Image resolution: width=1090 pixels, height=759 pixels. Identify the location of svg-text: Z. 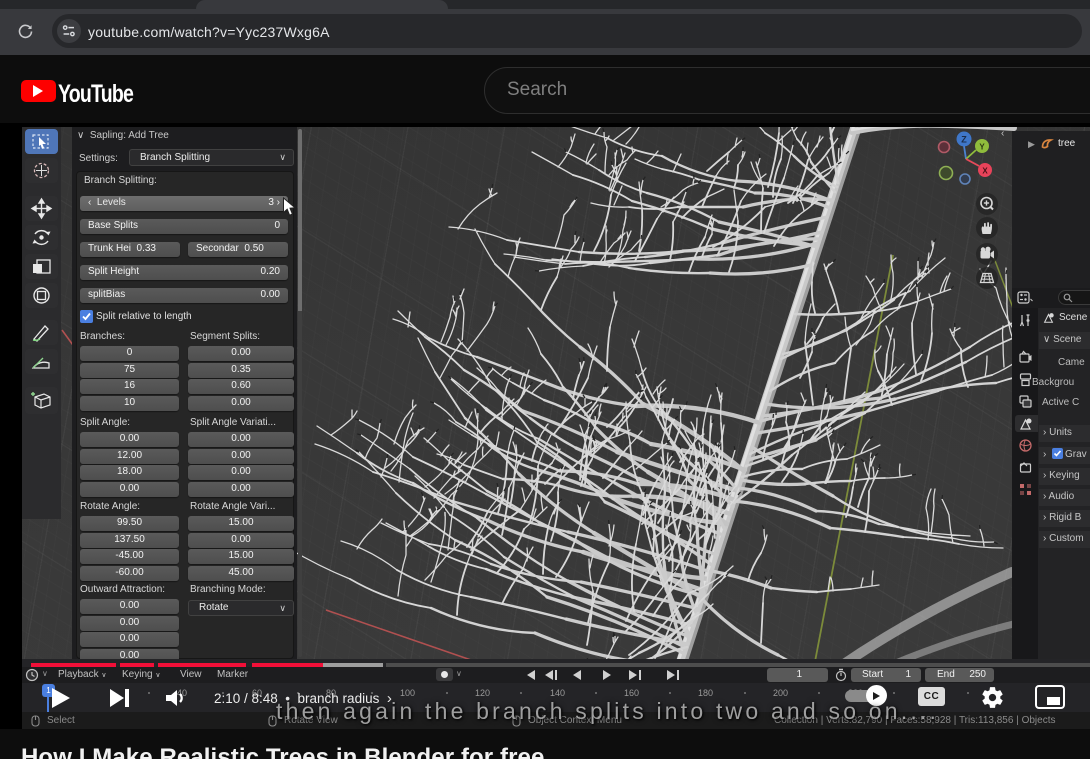
(964, 140).